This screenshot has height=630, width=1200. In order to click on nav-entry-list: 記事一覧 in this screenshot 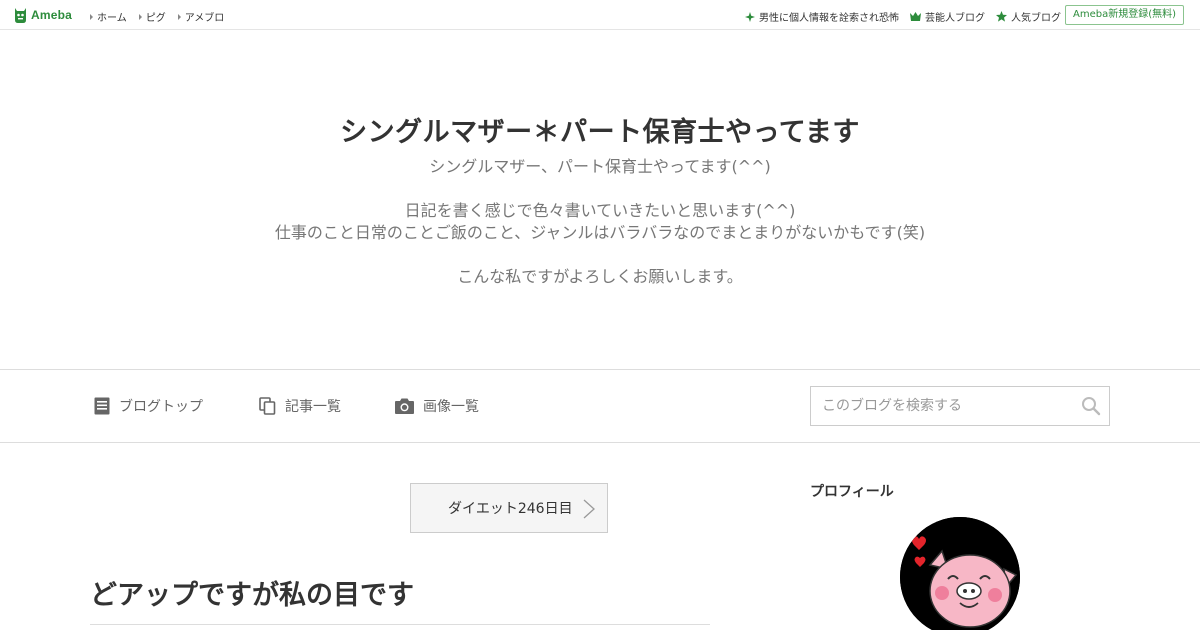, I will do `click(300, 406)`.